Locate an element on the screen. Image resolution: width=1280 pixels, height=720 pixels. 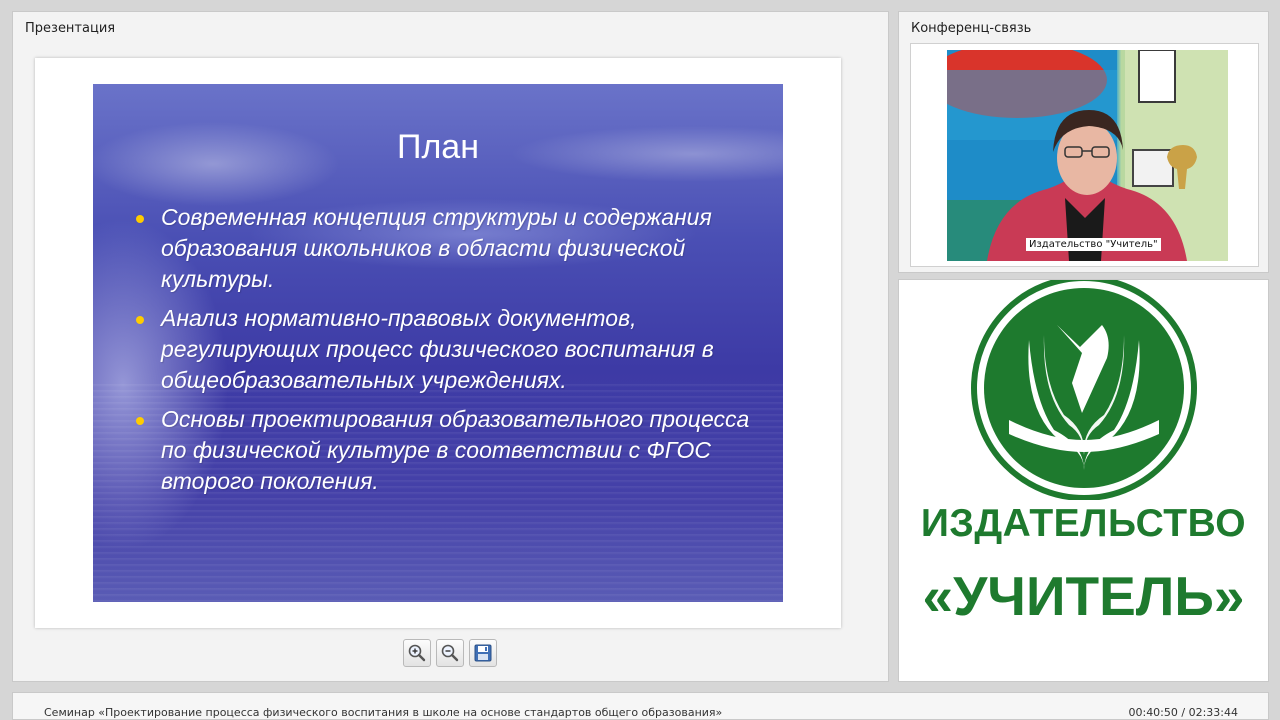
webcam-video: Издательство "Учитель" is located at coordinates (1087, 155).